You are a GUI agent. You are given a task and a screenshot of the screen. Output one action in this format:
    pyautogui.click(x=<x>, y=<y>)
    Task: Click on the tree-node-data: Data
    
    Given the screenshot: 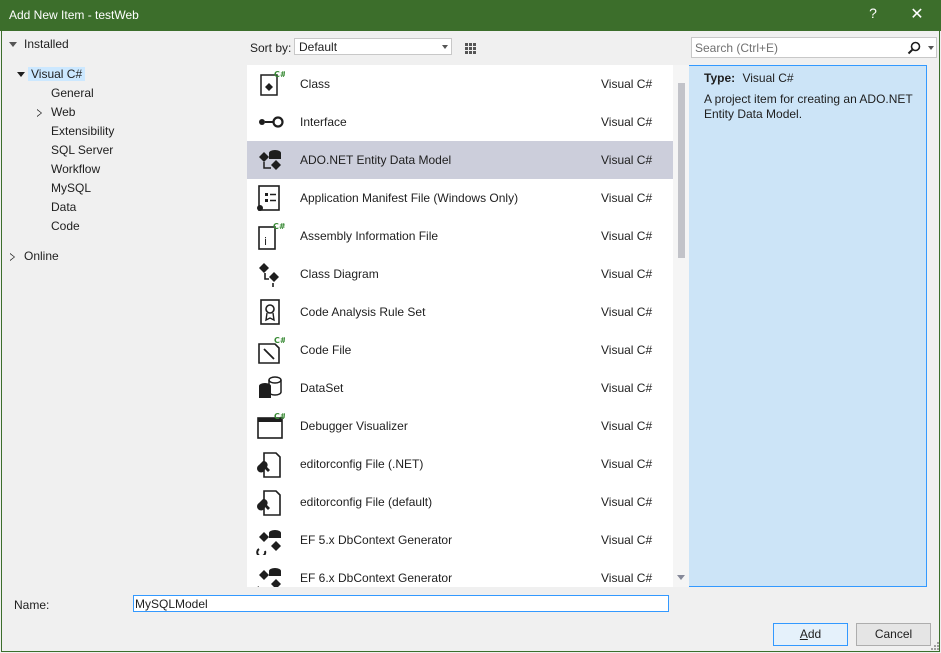 What is the action you would take?
    pyautogui.click(x=63, y=207)
    